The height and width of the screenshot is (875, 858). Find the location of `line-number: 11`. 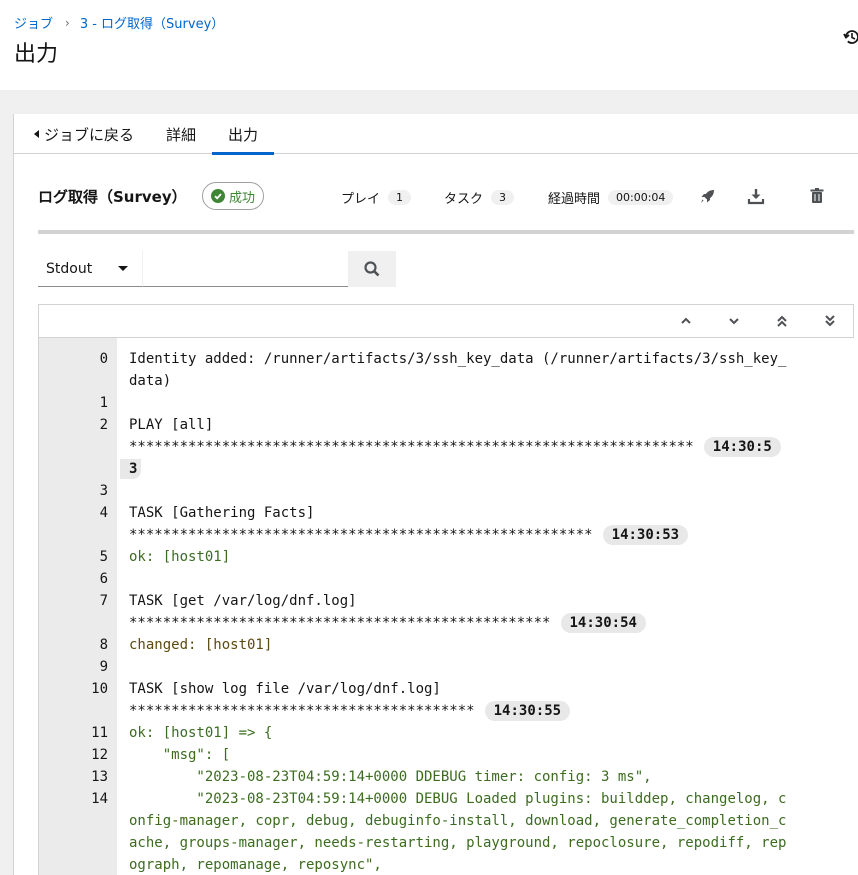

line-number: 11 is located at coordinates (99, 733).